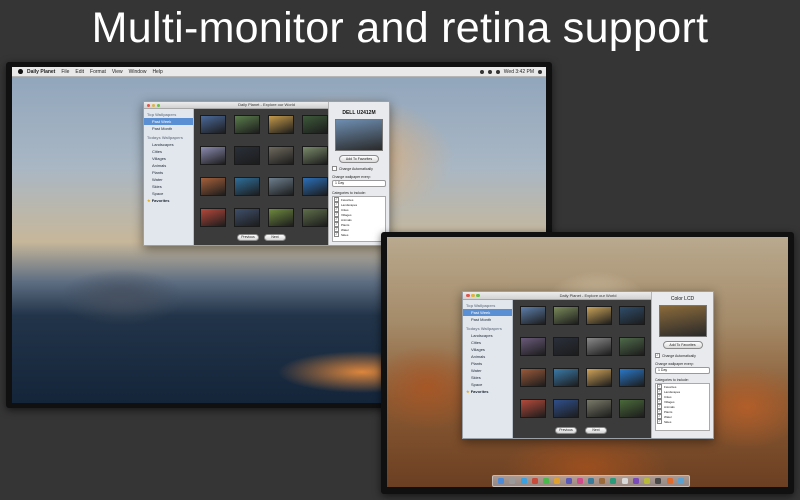 This screenshot has height=500, width=800. What do you see at coordinates (138, 72) in the screenshot?
I see `menu-window: Window` at bounding box center [138, 72].